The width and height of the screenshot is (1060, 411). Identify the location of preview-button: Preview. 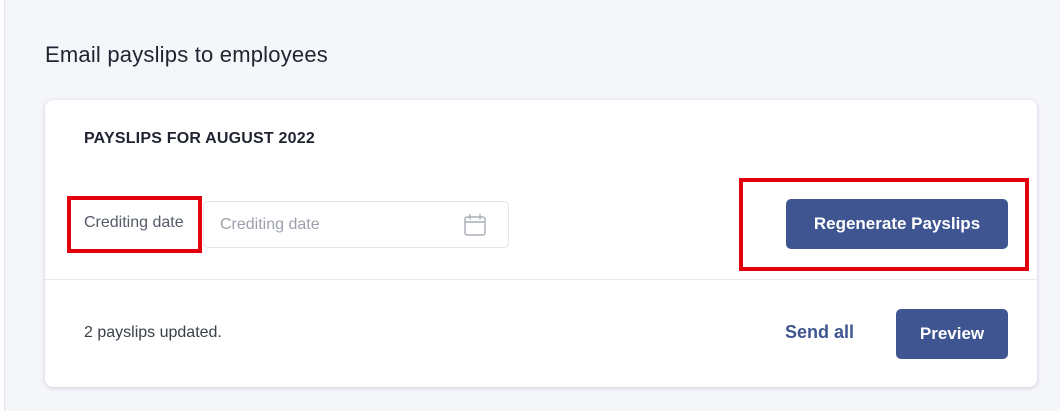
(952, 334).